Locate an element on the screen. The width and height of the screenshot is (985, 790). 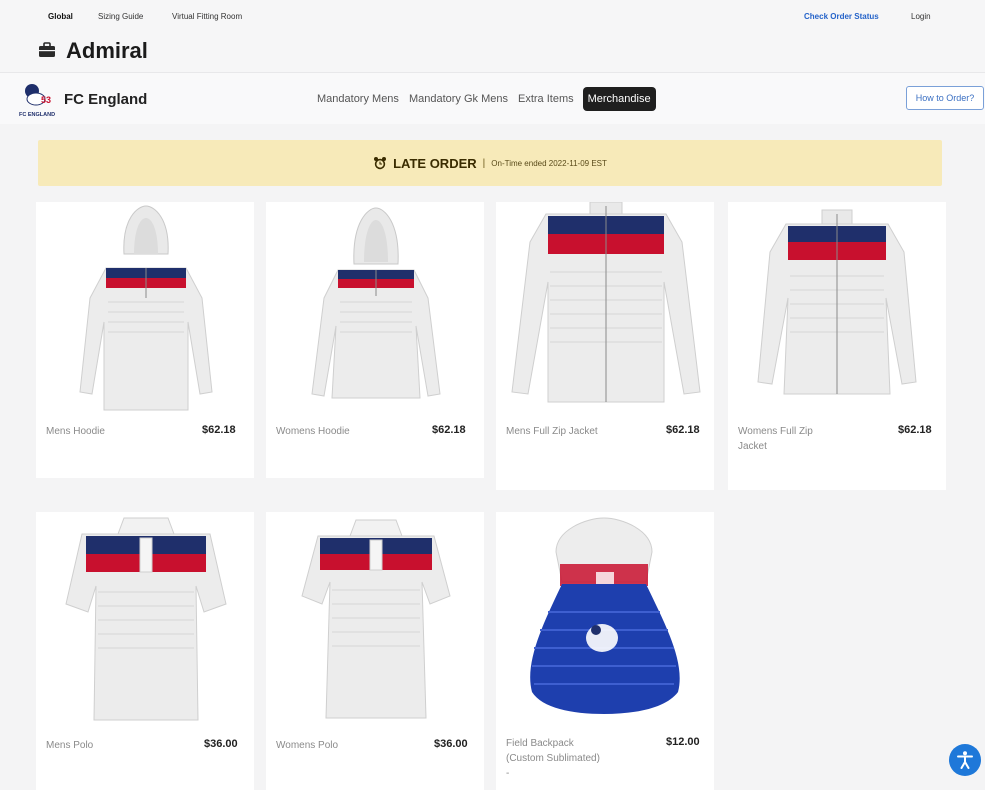
tab-mandatory-mens: Mandatory Mens is located at coordinates (358, 99).